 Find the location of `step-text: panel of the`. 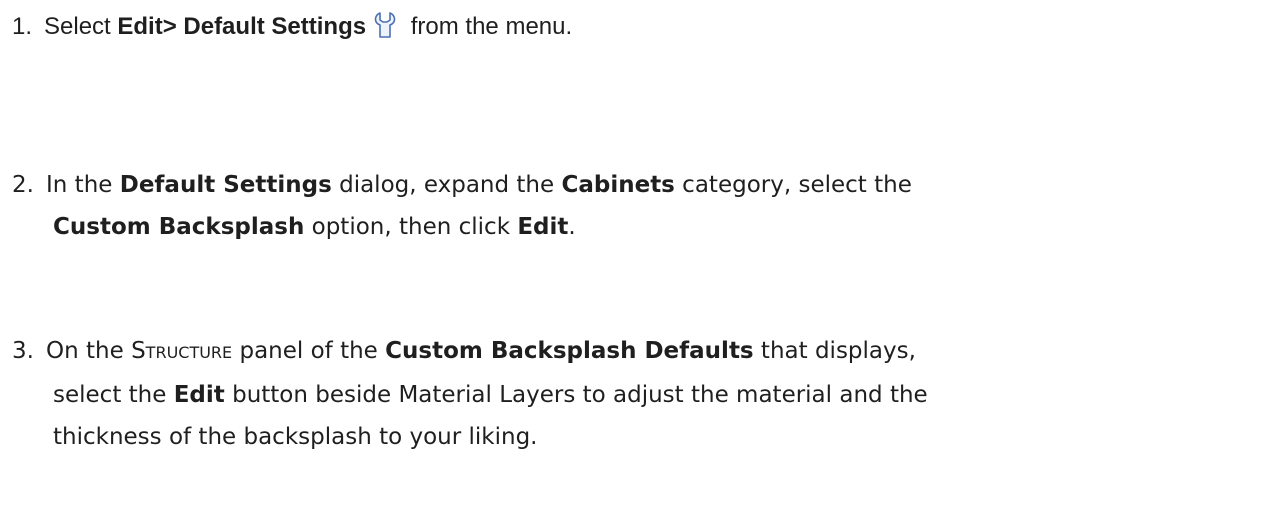

step-text: panel of the is located at coordinates (309, 351).